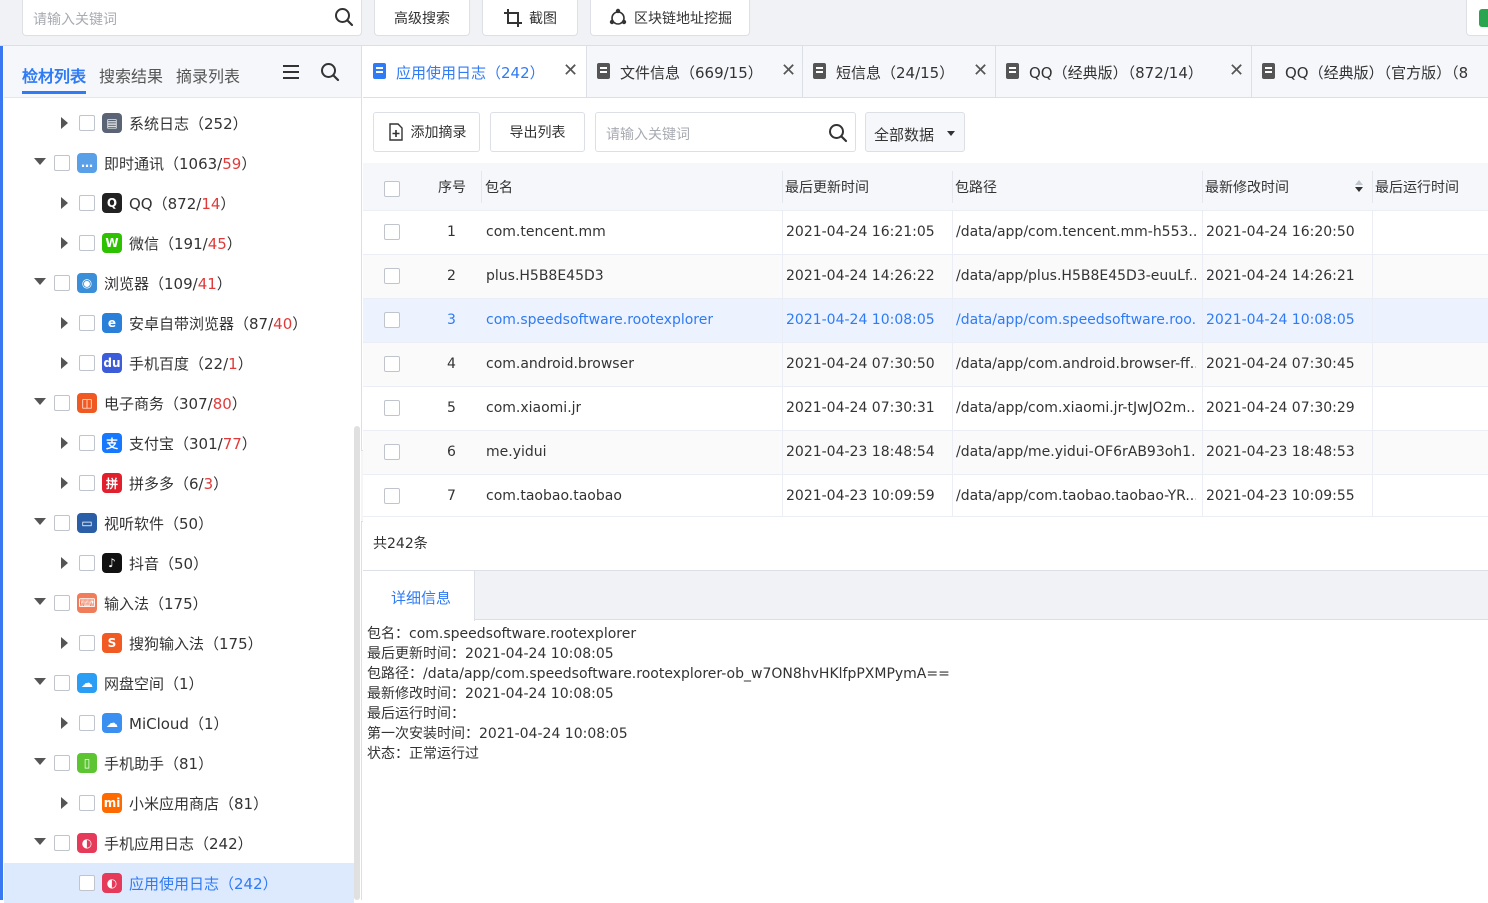 Image resolution: width=1488 pixels, height=903 pixels. What do you see at coordinates (537, 132) in the screenshot?
I see `export-list-button: 导出列表` at bounding box center [537, 132].